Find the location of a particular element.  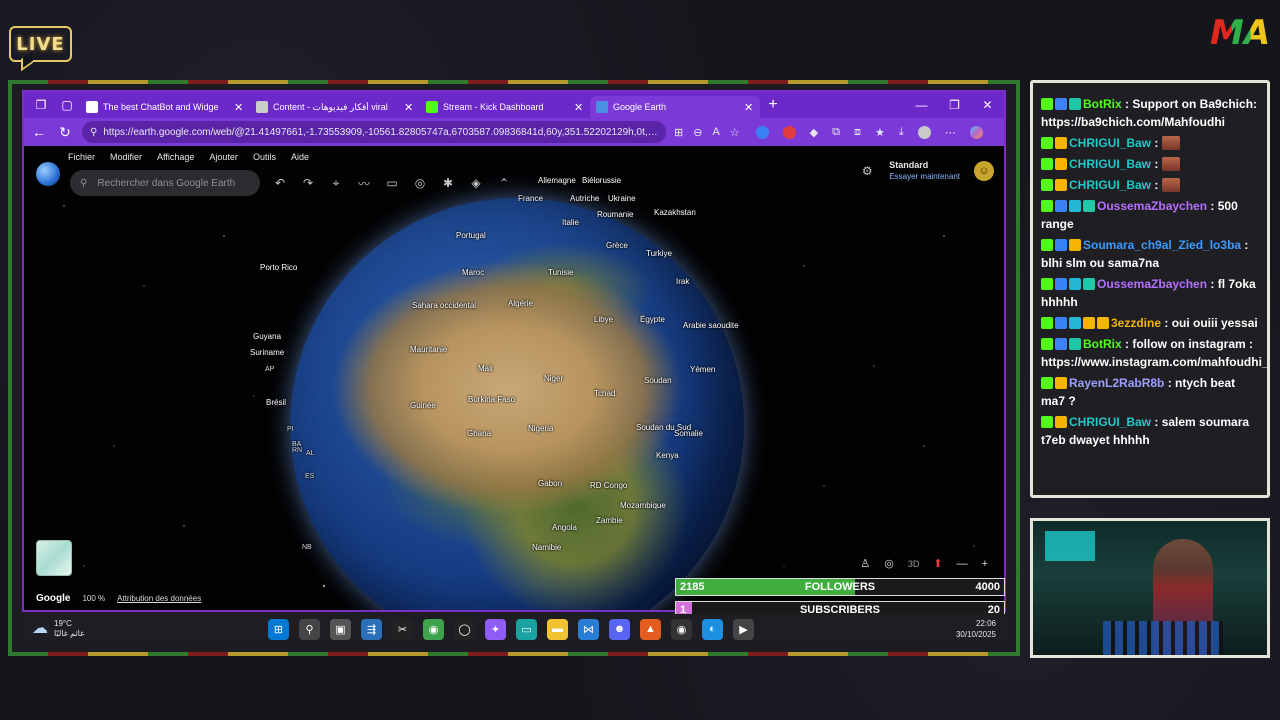

map-place-label: Autriche is located at coordinates (584, 198).